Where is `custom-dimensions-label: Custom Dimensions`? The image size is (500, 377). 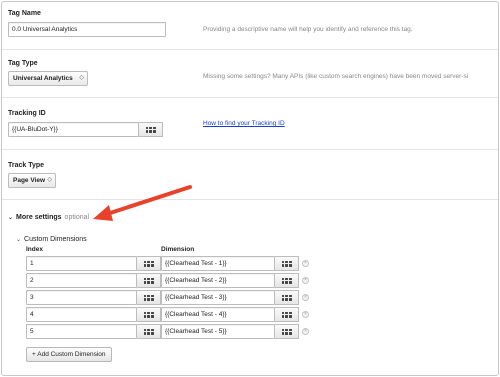 custom-dimensions-label: Custom Dimensions is located at coordinates (55, 239).